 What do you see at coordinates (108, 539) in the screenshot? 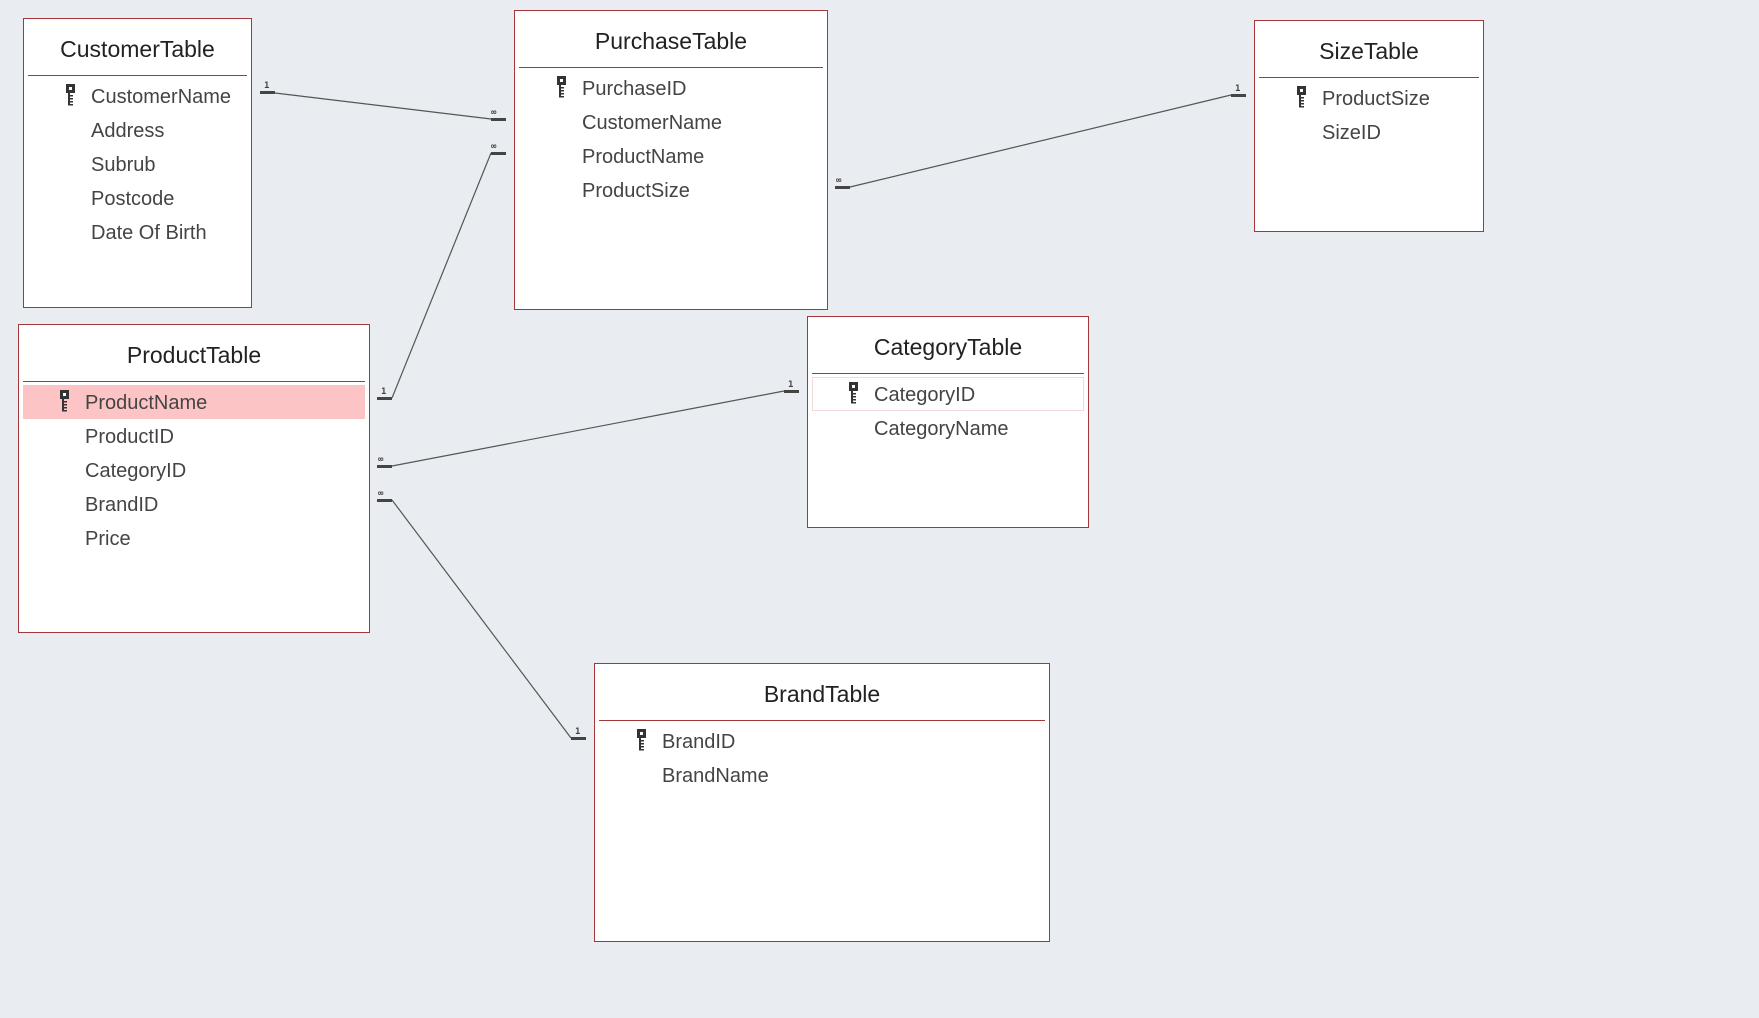
I see `field-name: Price` at bounding box center [108, 539].